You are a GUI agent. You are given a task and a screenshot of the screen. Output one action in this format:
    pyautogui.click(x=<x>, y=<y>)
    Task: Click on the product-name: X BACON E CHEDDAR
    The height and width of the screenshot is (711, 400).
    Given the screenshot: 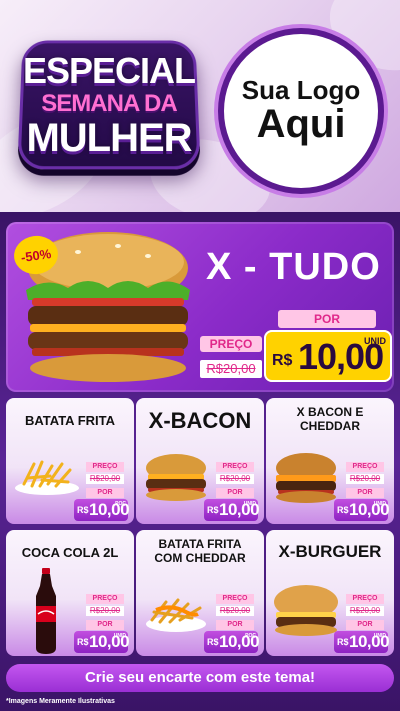 What is the action you would take?
    pyautogui.click(x=330, y=419)
    